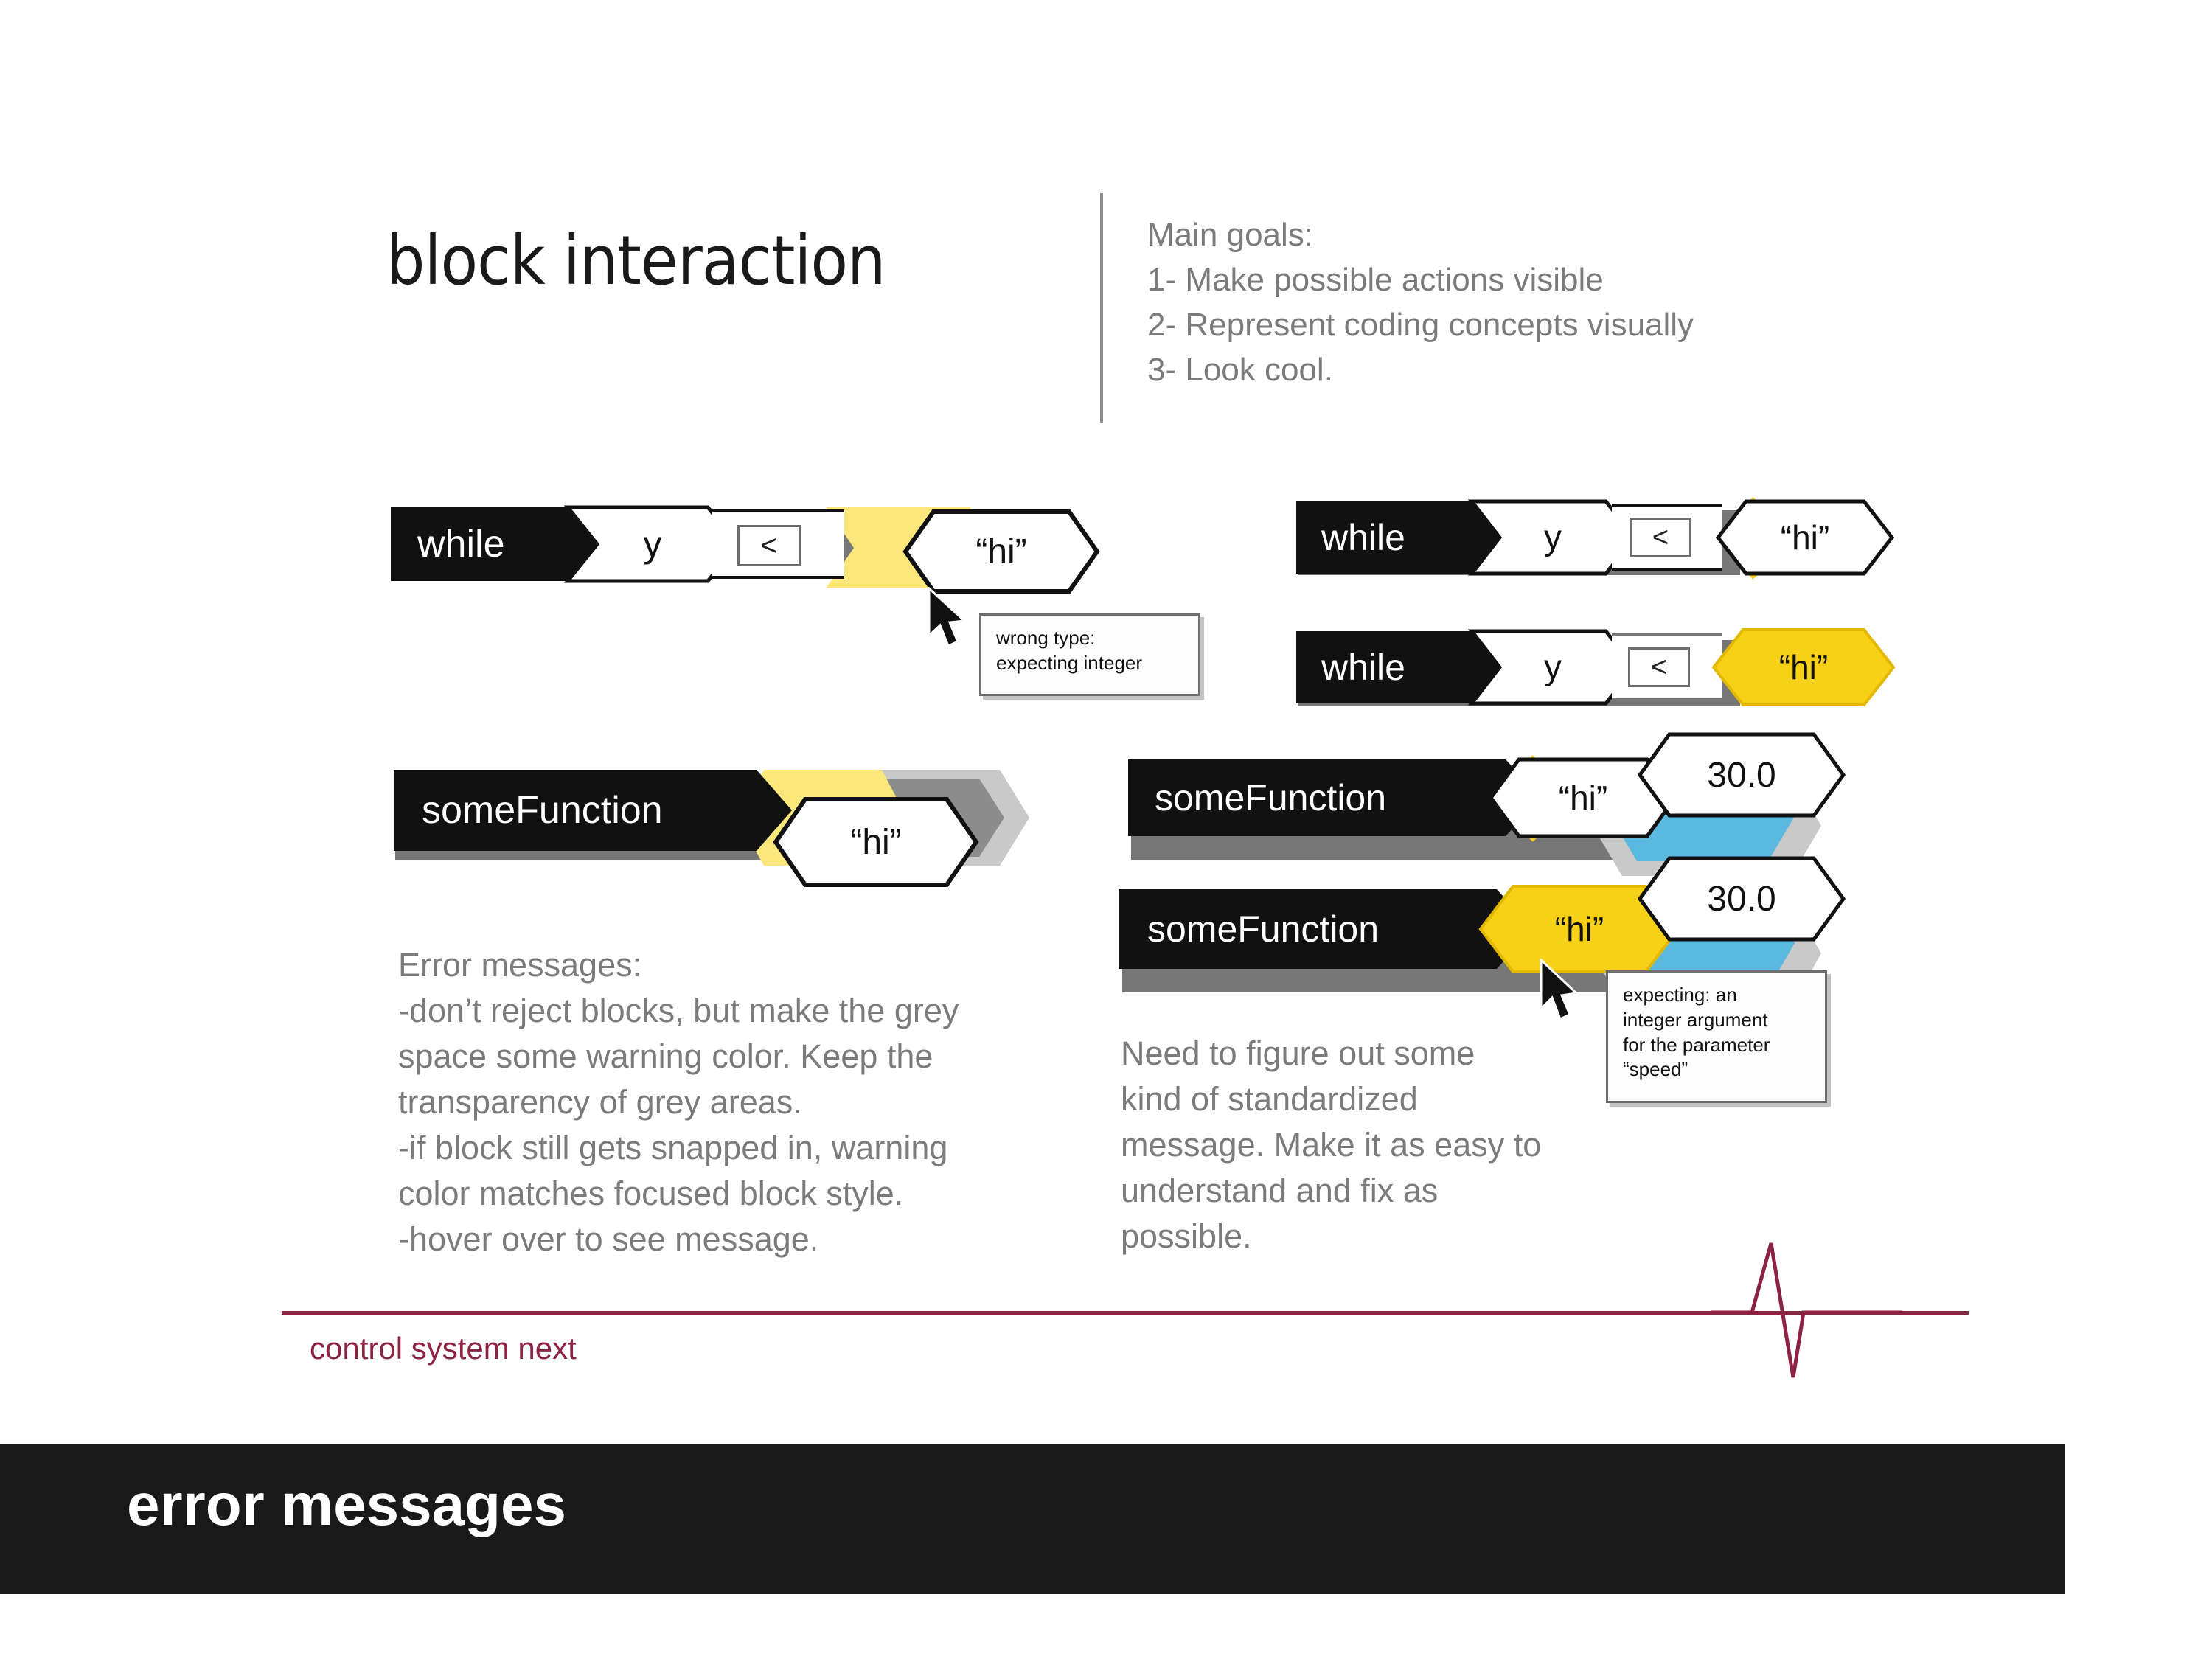 The height and width of the screenshot is (1659, 2212). I want to click on tooltip-line-2: integer argument, so click(1695, 1019).